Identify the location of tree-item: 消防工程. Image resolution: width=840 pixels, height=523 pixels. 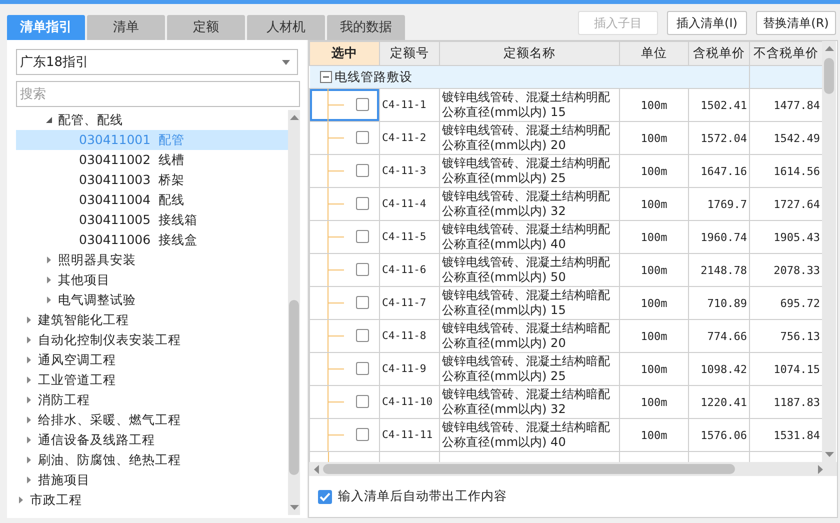
(152, 400).